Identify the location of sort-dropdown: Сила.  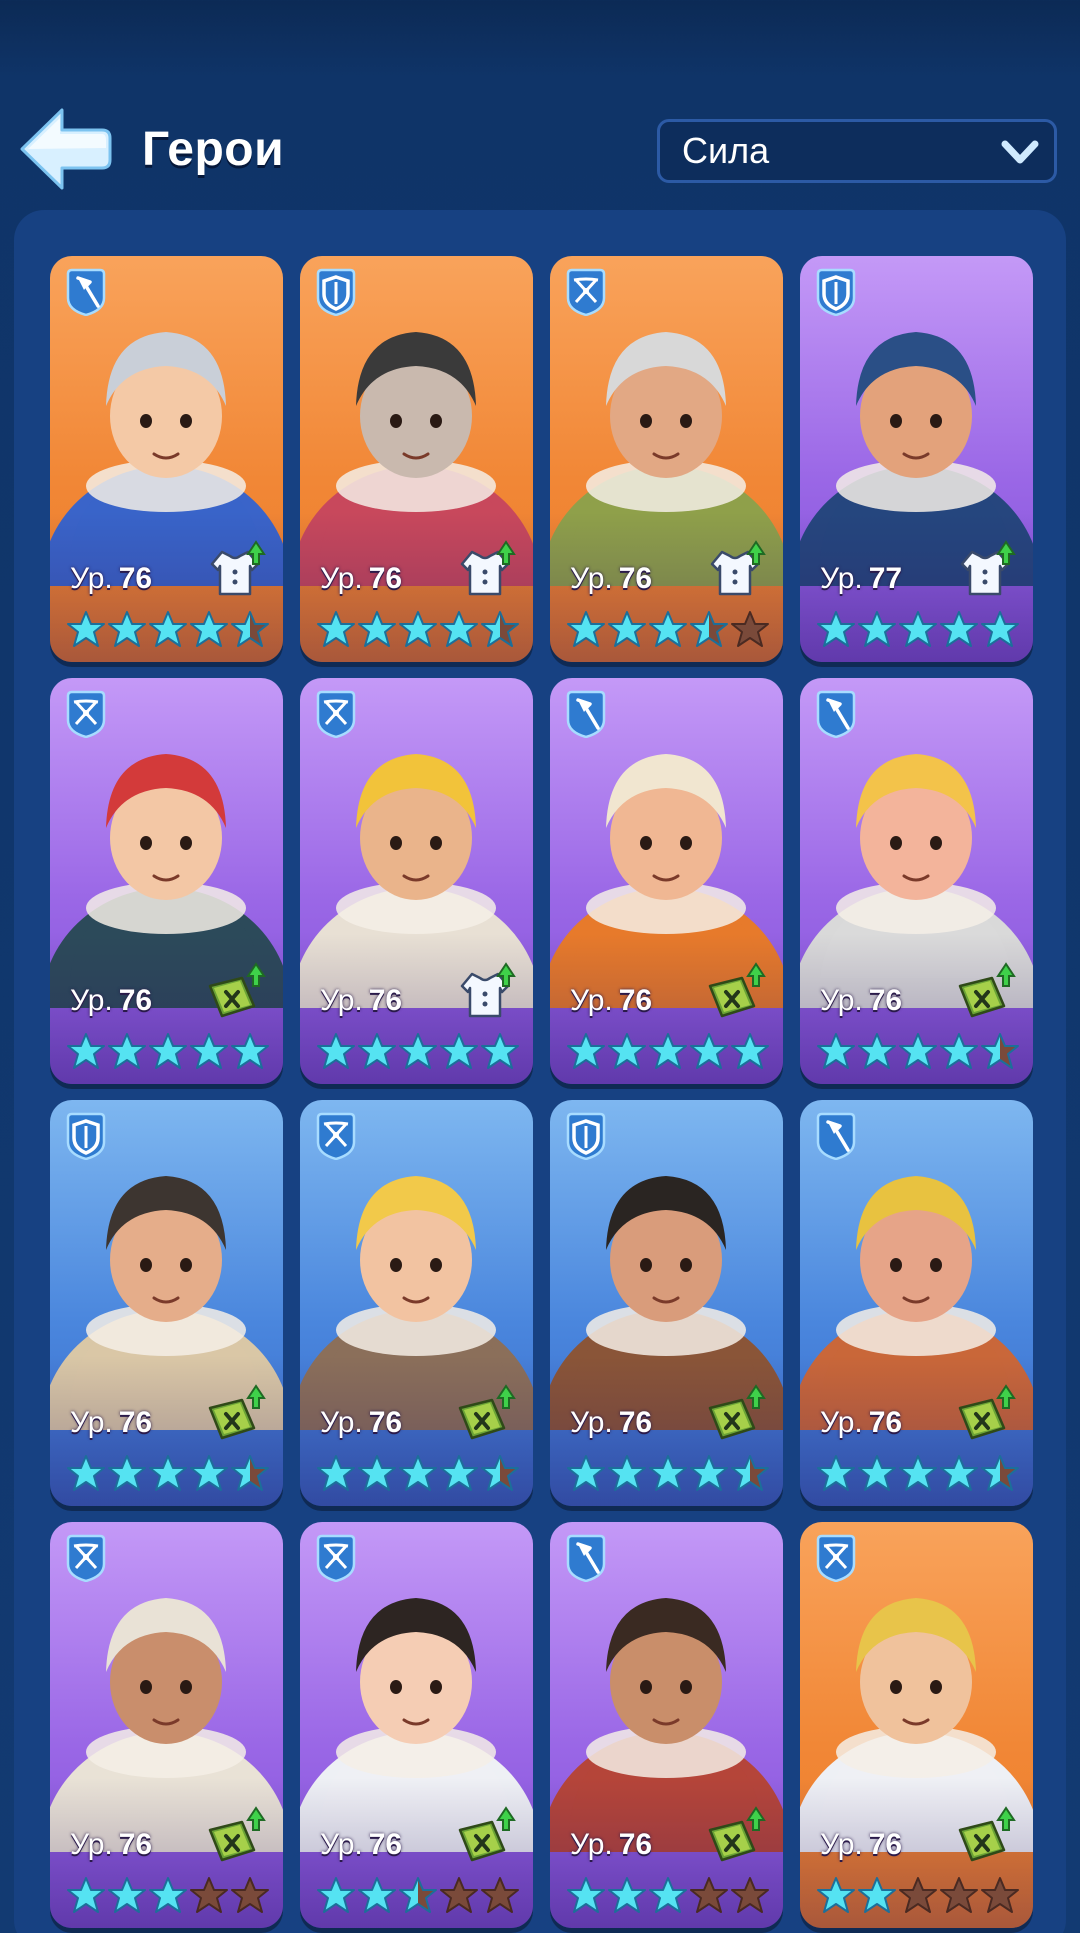
(857, 151).